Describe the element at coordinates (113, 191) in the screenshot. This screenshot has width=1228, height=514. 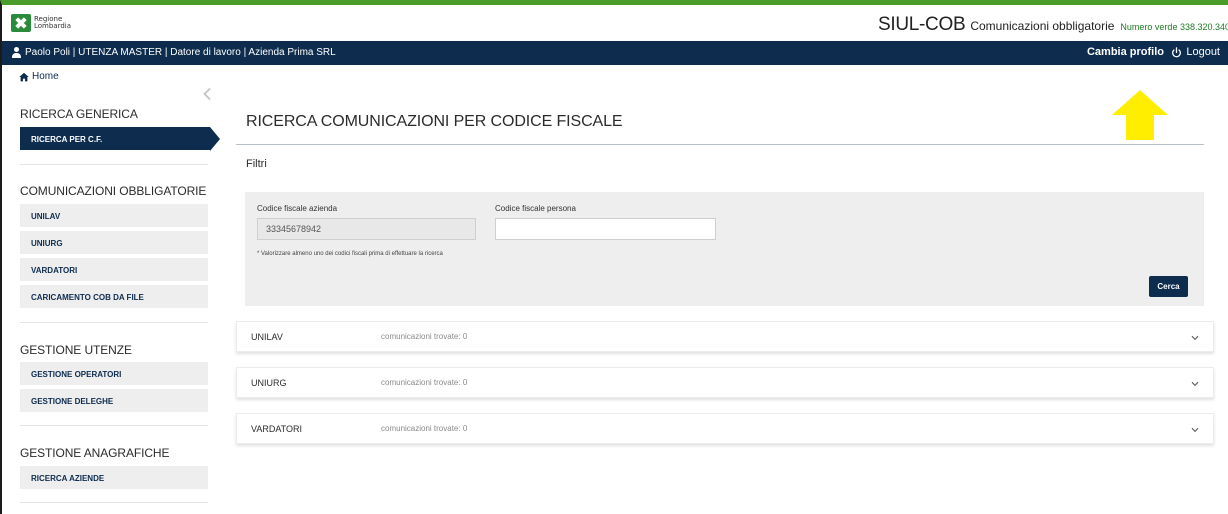
I see `section-title-comunicazioni-obbligatorie: COMUNICAZIONI OBBLIGATORIE` at that location.